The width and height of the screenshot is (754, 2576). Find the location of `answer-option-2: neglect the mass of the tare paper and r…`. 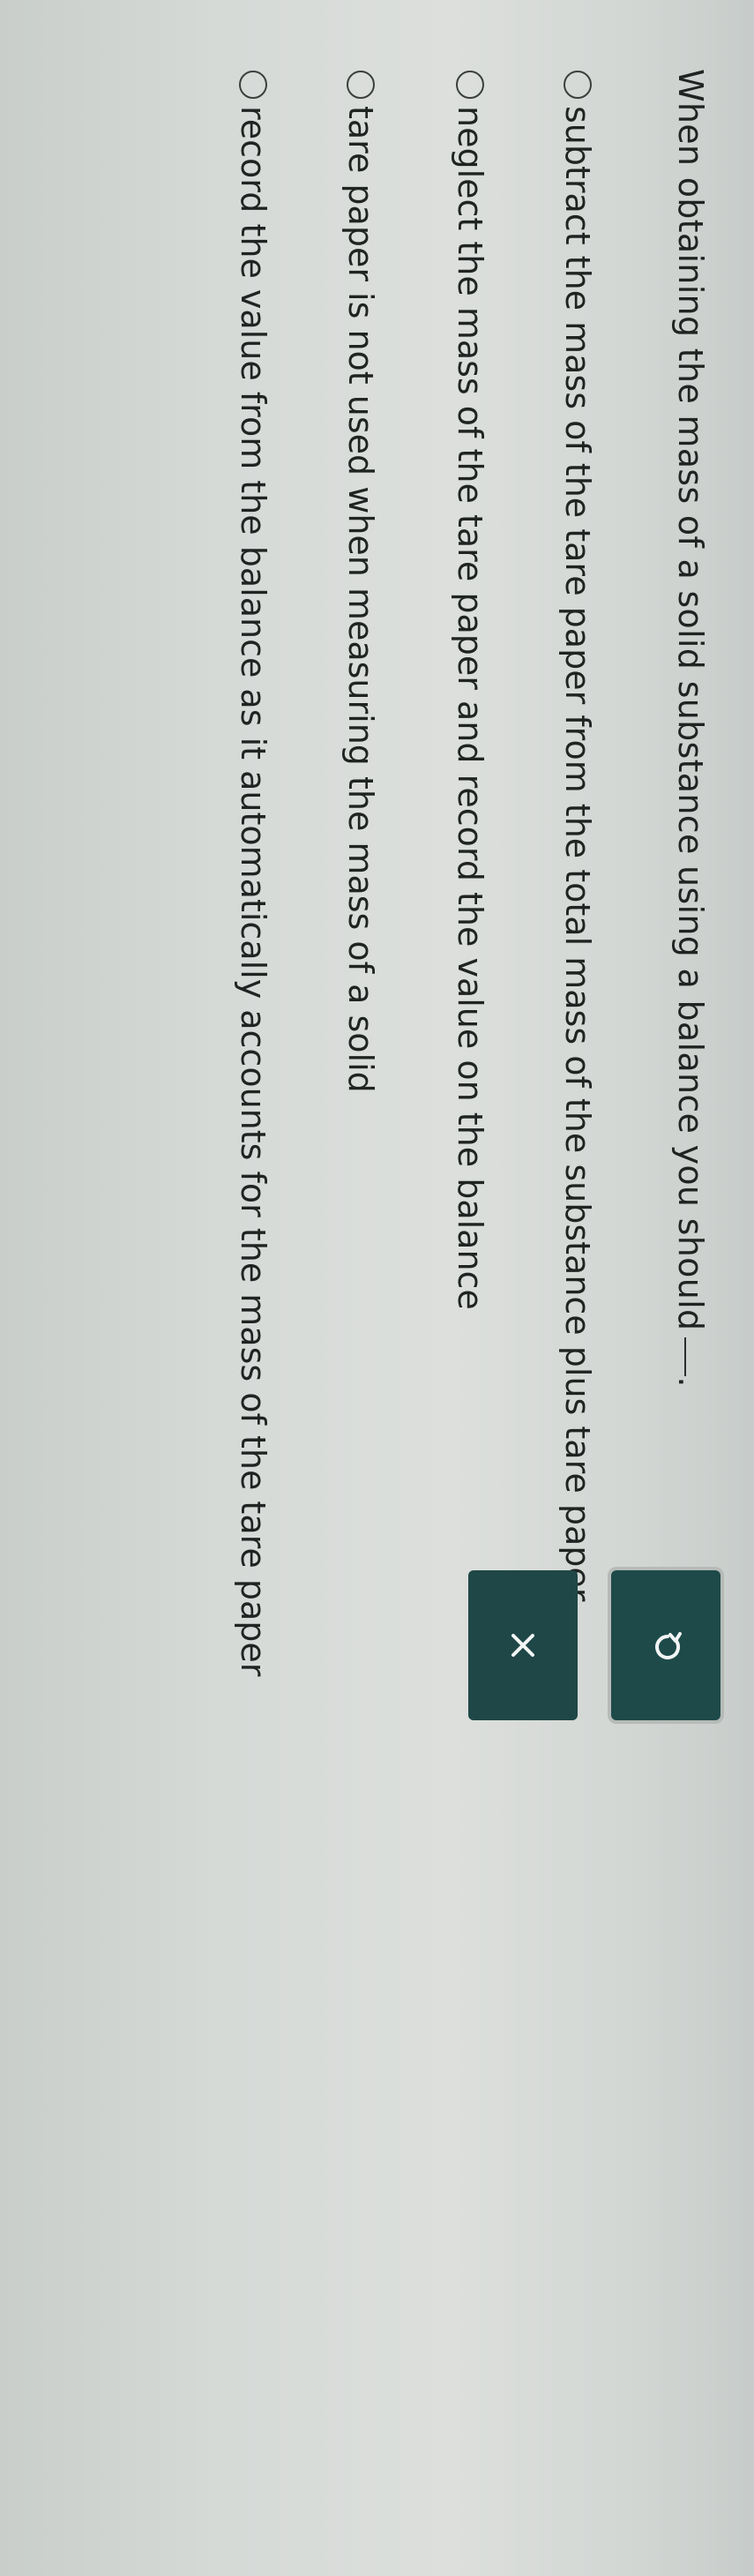

answer-option-2: neglect the mass of the tare paper and r… is located at coordinates (470, 691).